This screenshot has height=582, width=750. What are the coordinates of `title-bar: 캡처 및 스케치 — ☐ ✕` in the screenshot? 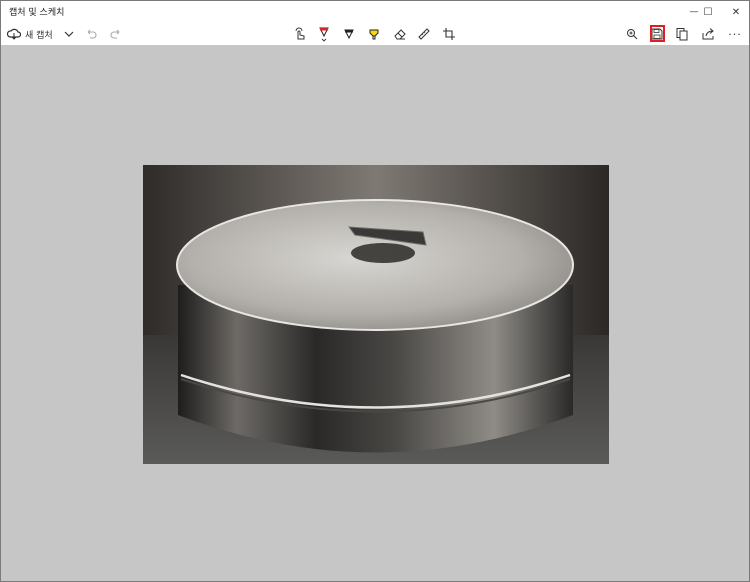 It's located at (375, 12).